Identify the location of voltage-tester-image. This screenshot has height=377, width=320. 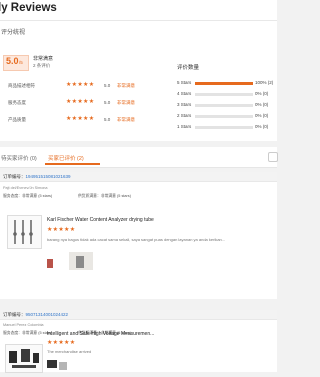
(24, 358).